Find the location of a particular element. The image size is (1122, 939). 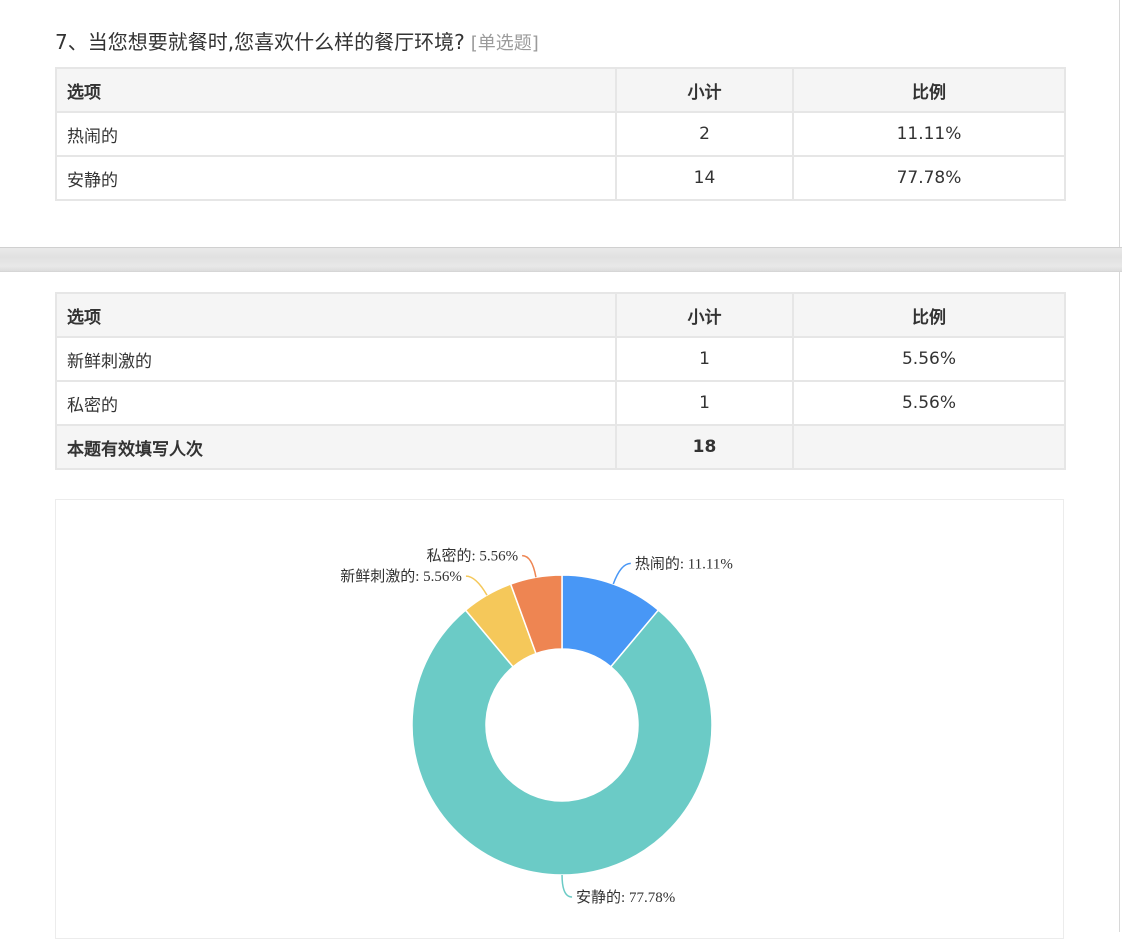

total-label: 本题有效填写人次 is located at coordinates (336, 447).